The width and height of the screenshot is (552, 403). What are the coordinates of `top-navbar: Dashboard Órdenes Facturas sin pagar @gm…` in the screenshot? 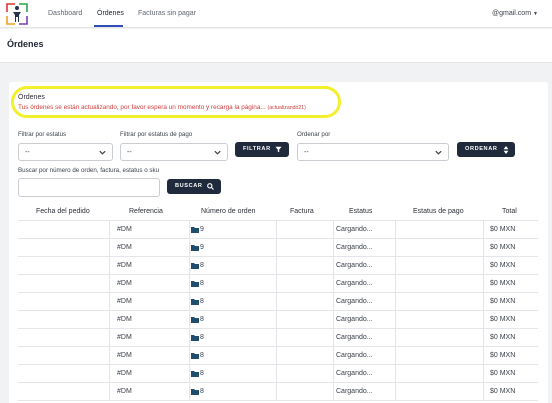 It's located at (276, 14).